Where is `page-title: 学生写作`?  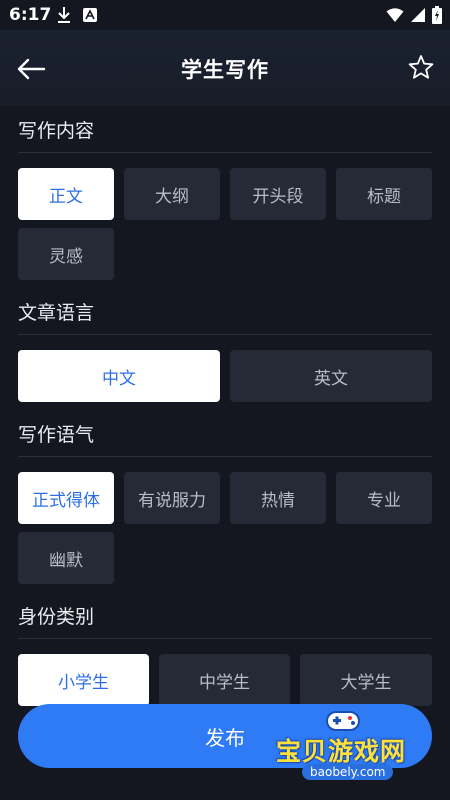 page-title: 学生写作 is located at coordinates (225, 70).